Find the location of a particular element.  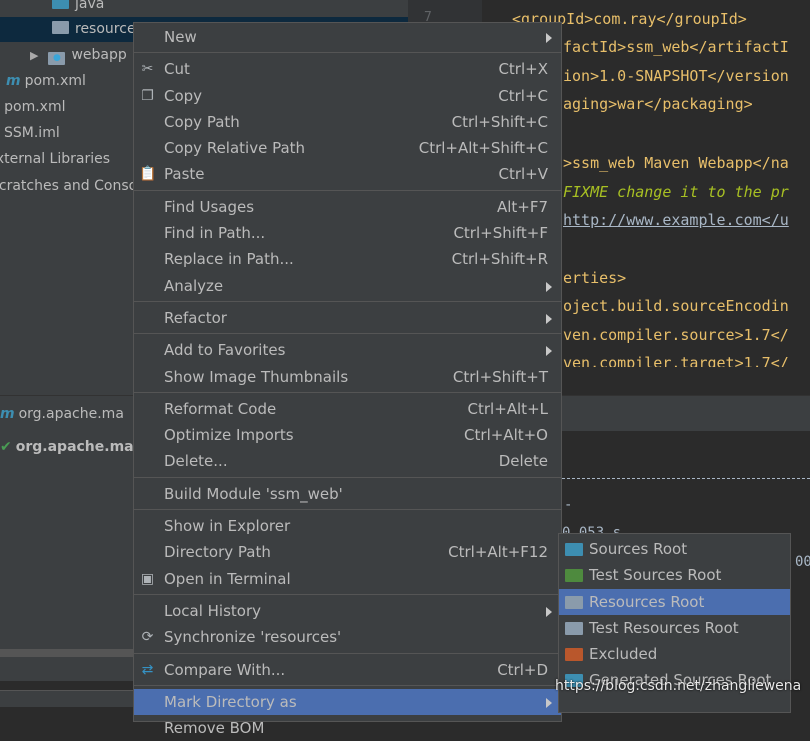

shortcut-label: Ctrl+Shift+R is located at coordinates (499, 259).